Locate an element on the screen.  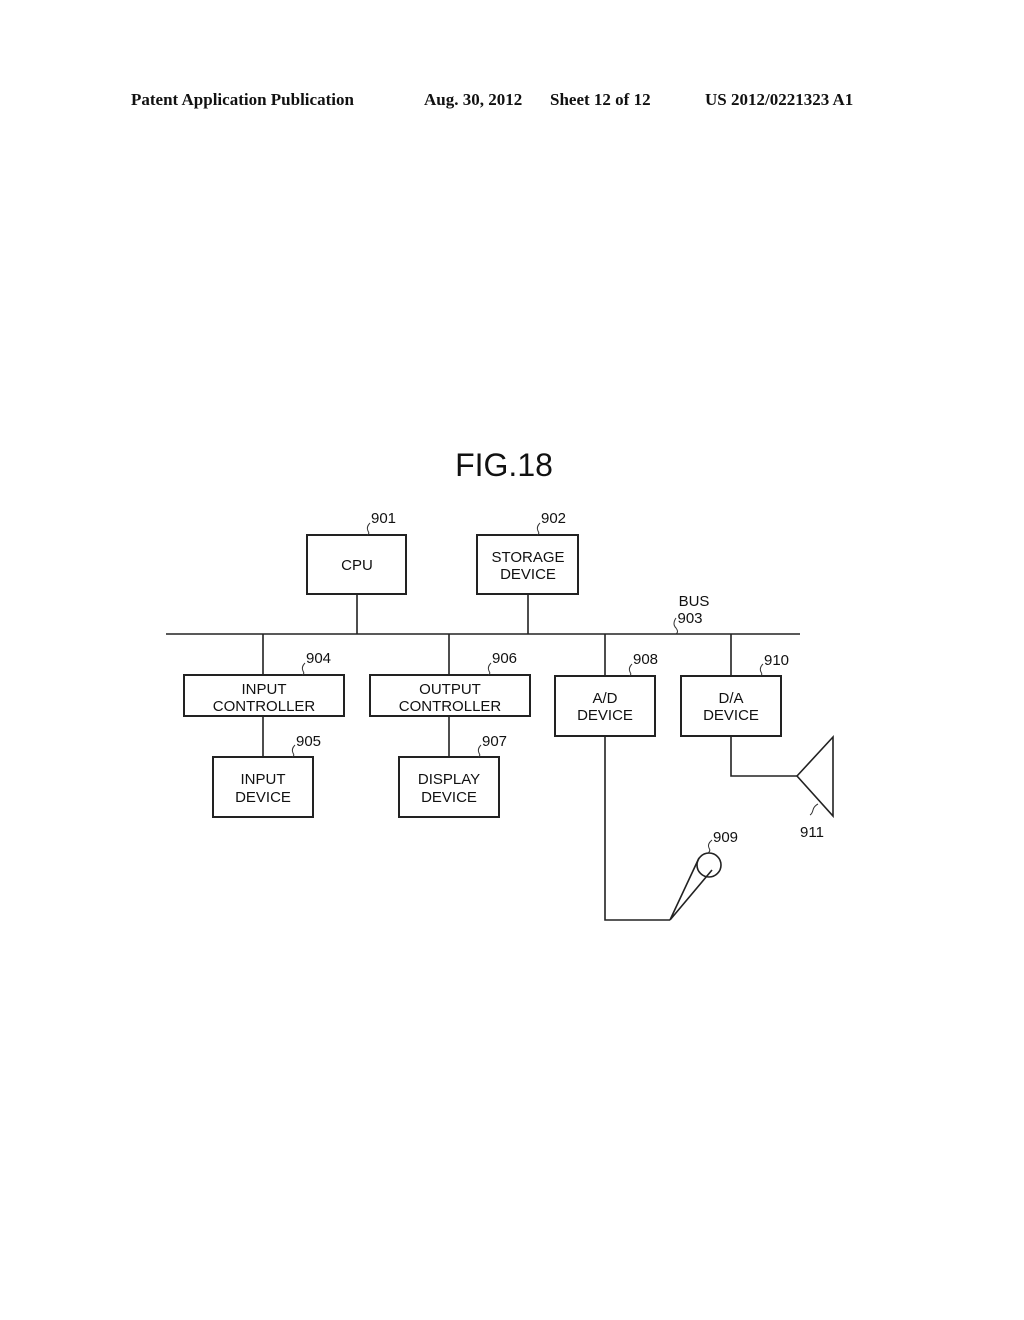
cpu-block: CPU 901 is located at coordinates (356, 572).